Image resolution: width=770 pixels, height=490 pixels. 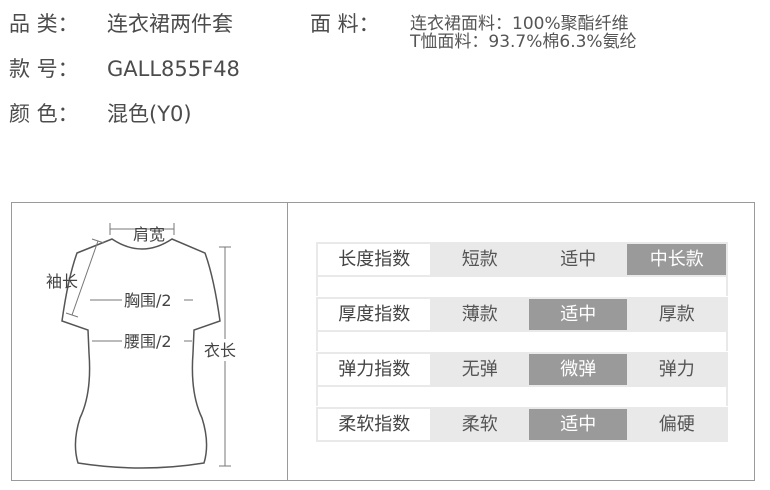 What do you see at coordinates (479, 259) in the screenshot?
I see `index-option: 短款` at bounding box center [479, 259].